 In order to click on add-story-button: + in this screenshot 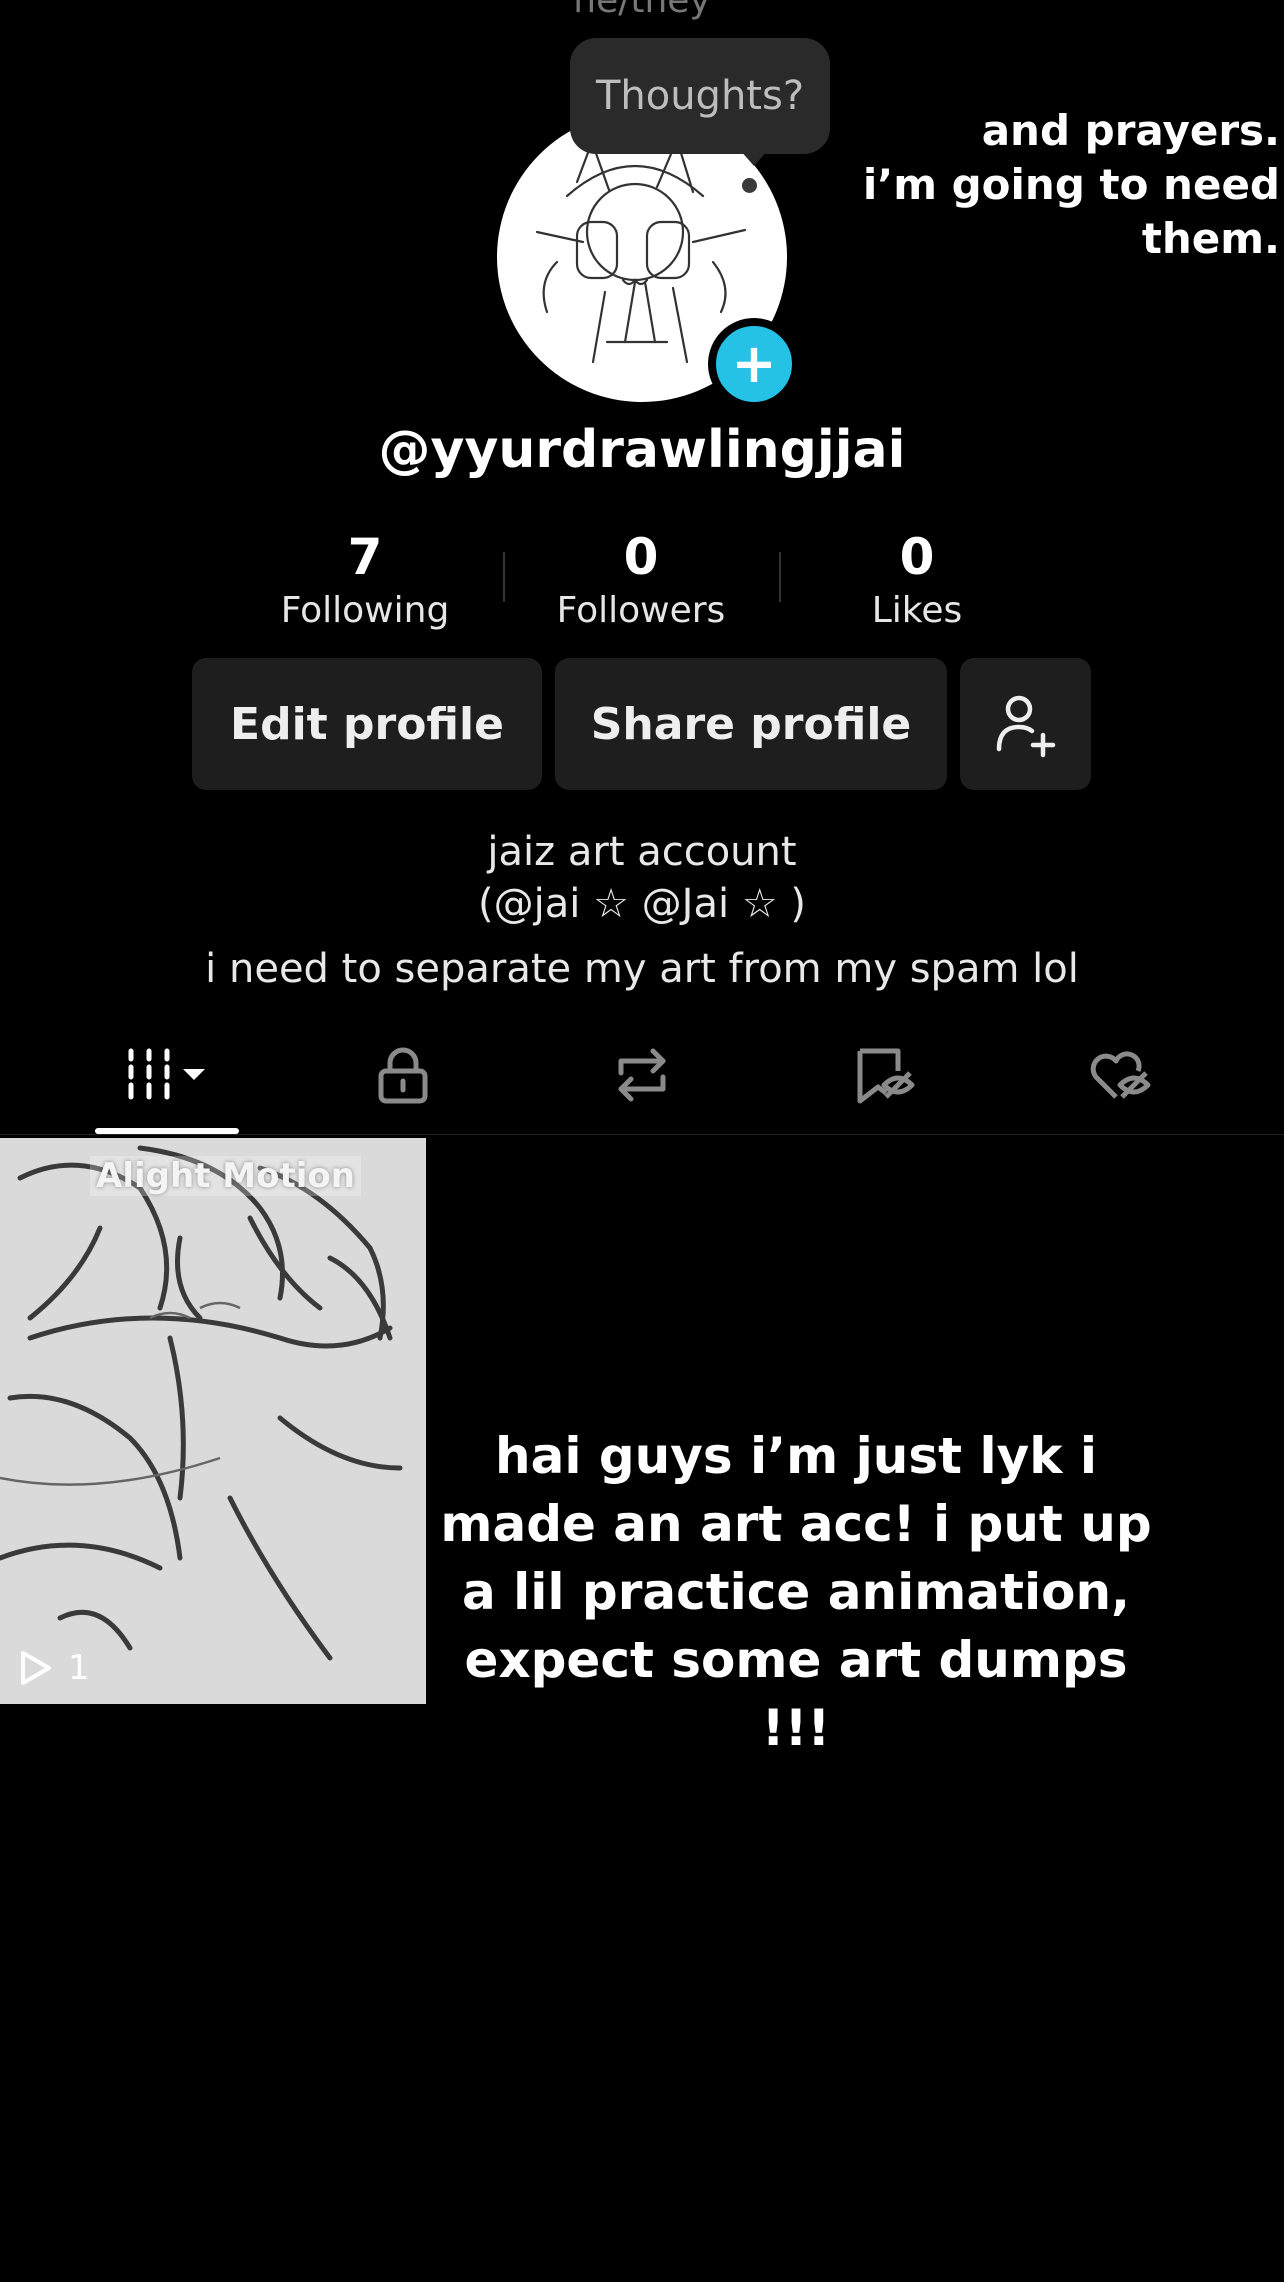, I will do `click(754, 364)`.